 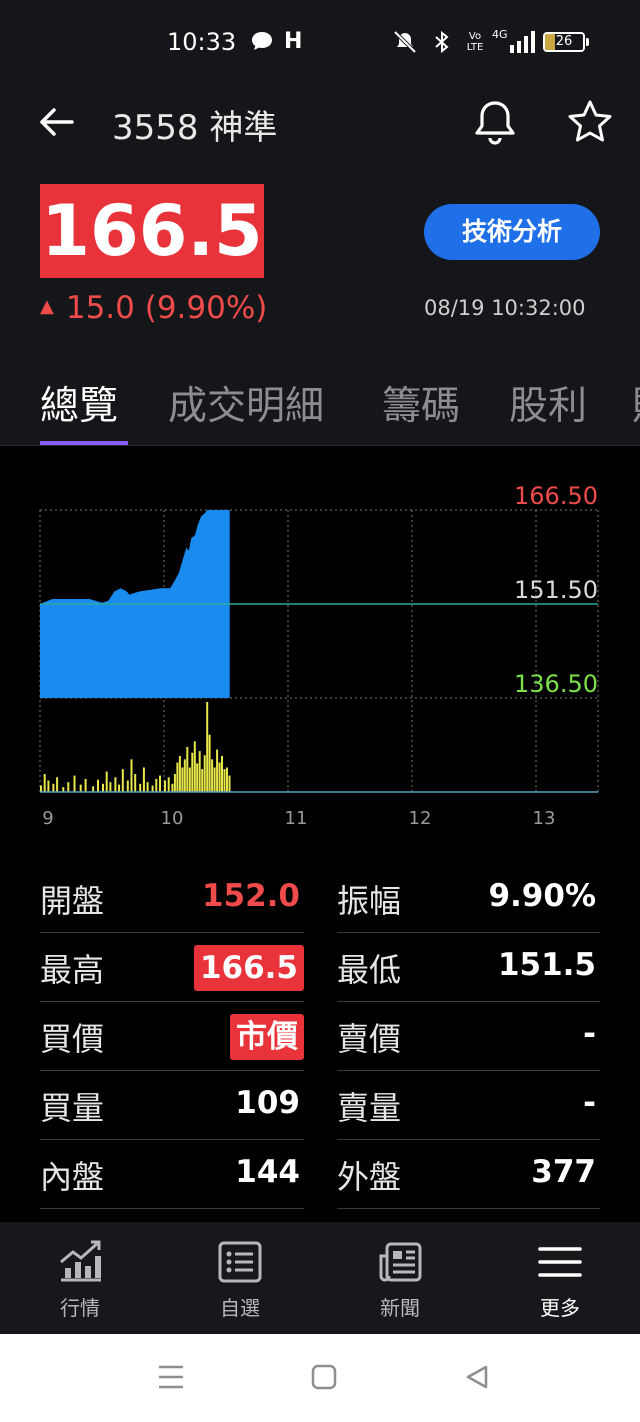 I want to click on inner-volume-label: 內盤, so click(x=72, y=1177).